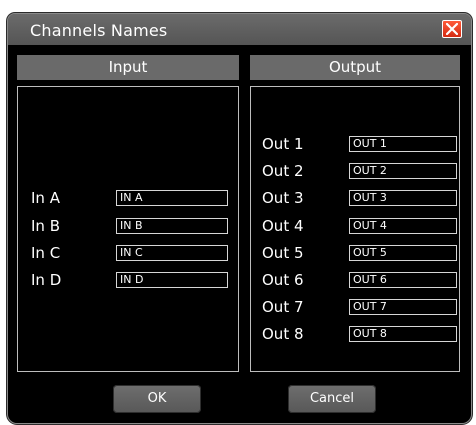  I want to click on ok-button: OK, so click(157, 399).